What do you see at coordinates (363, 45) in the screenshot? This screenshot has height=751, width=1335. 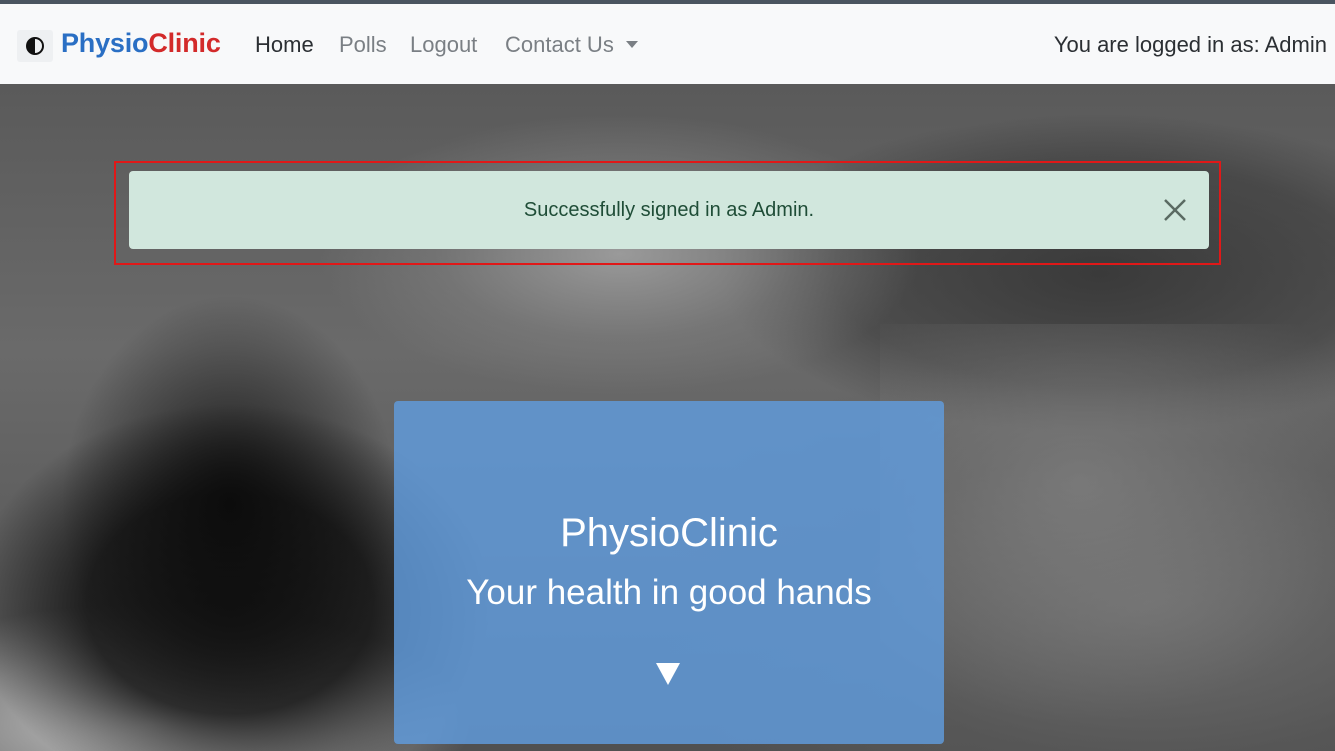 I see `nav-polls-link: Polls` at bounding box center [363, 45].